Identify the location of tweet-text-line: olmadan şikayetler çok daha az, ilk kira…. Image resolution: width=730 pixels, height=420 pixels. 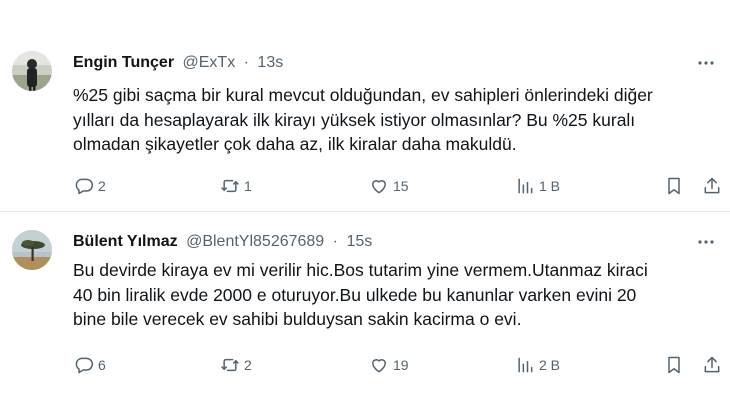
(295, 144).